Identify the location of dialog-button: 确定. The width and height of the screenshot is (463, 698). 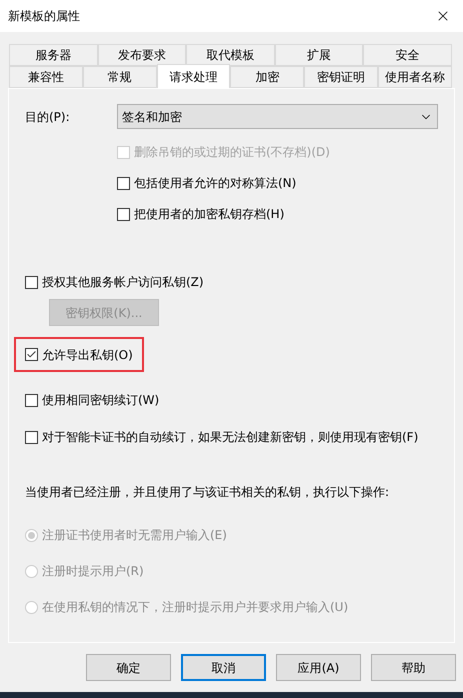
(128, 667).